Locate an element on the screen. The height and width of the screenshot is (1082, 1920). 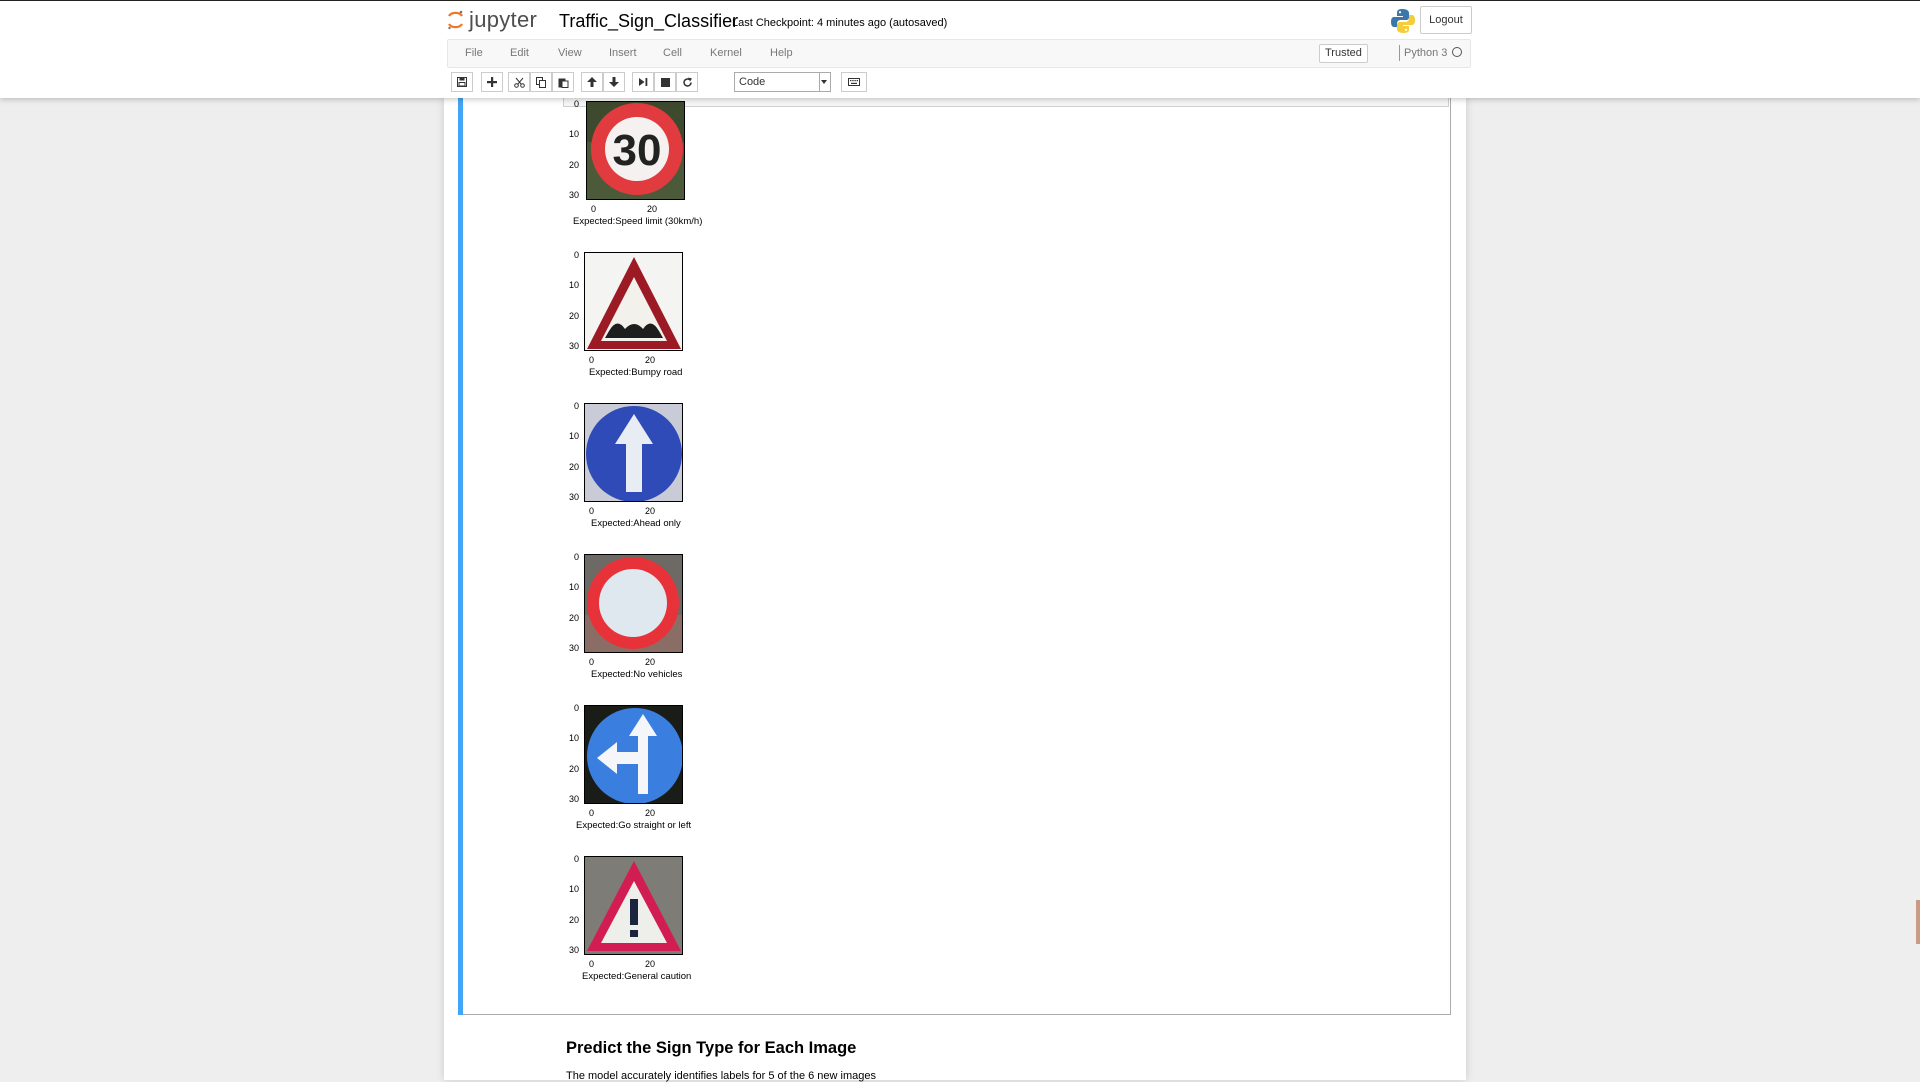
paste-button is located at coordinates (563, 82).